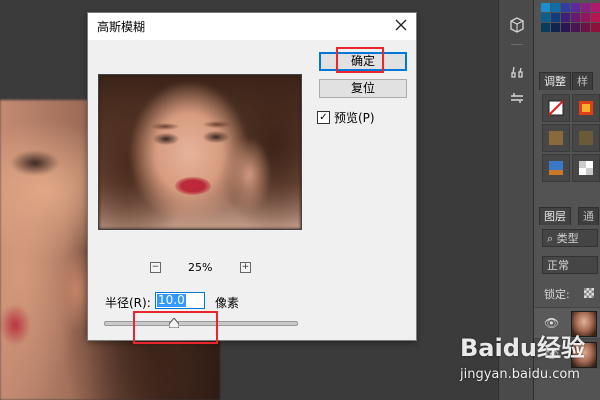  What do you see at coordinates (180, 300) in the screenshot?
I see `radius-input` at bounding box center [180, 300].